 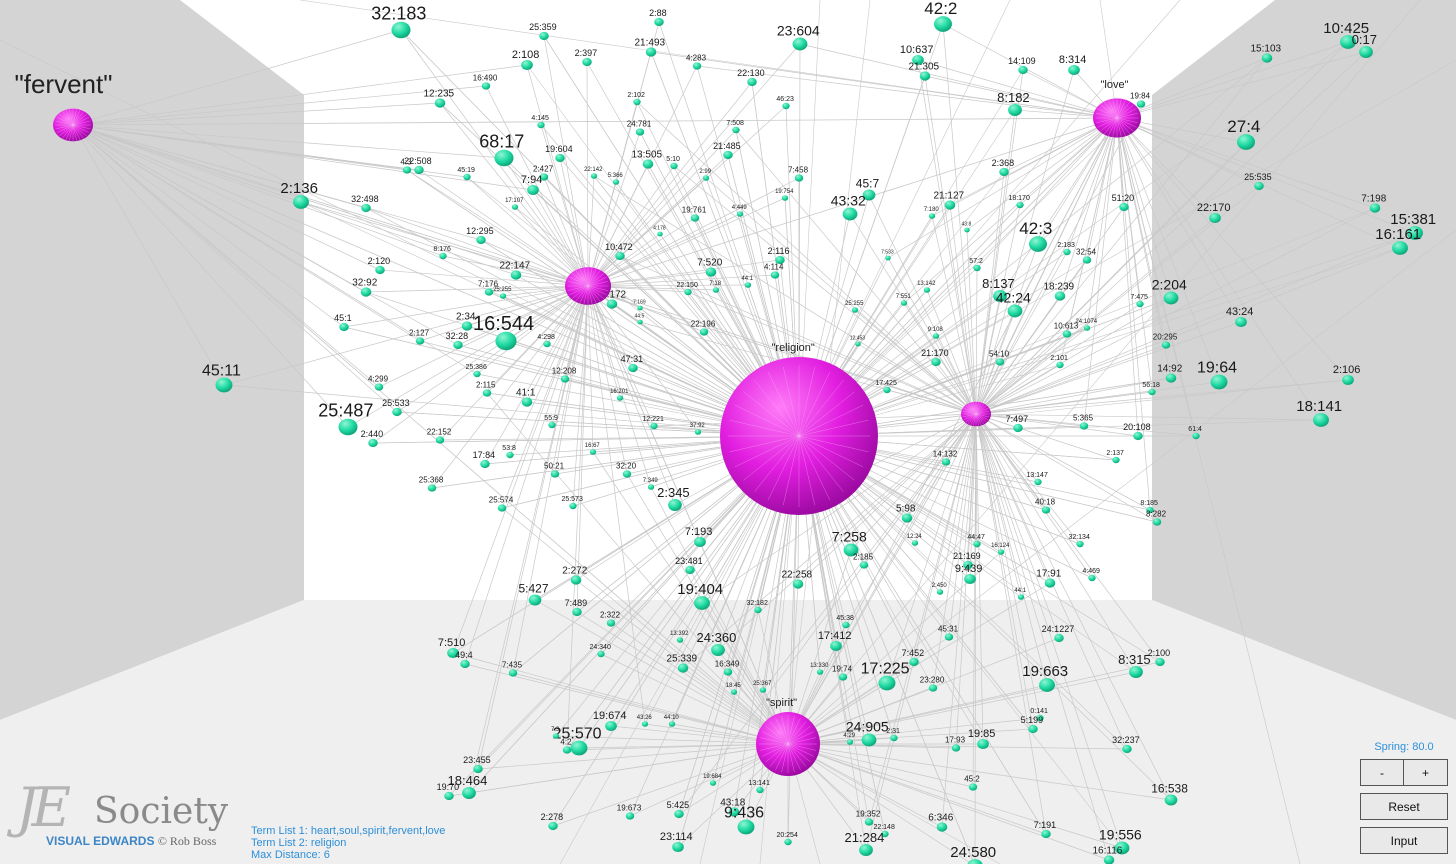 What do you see at coordinates (715, 287) in the screenshot?
I see `verse-node: 7:18` at bounding box center [715, 287].